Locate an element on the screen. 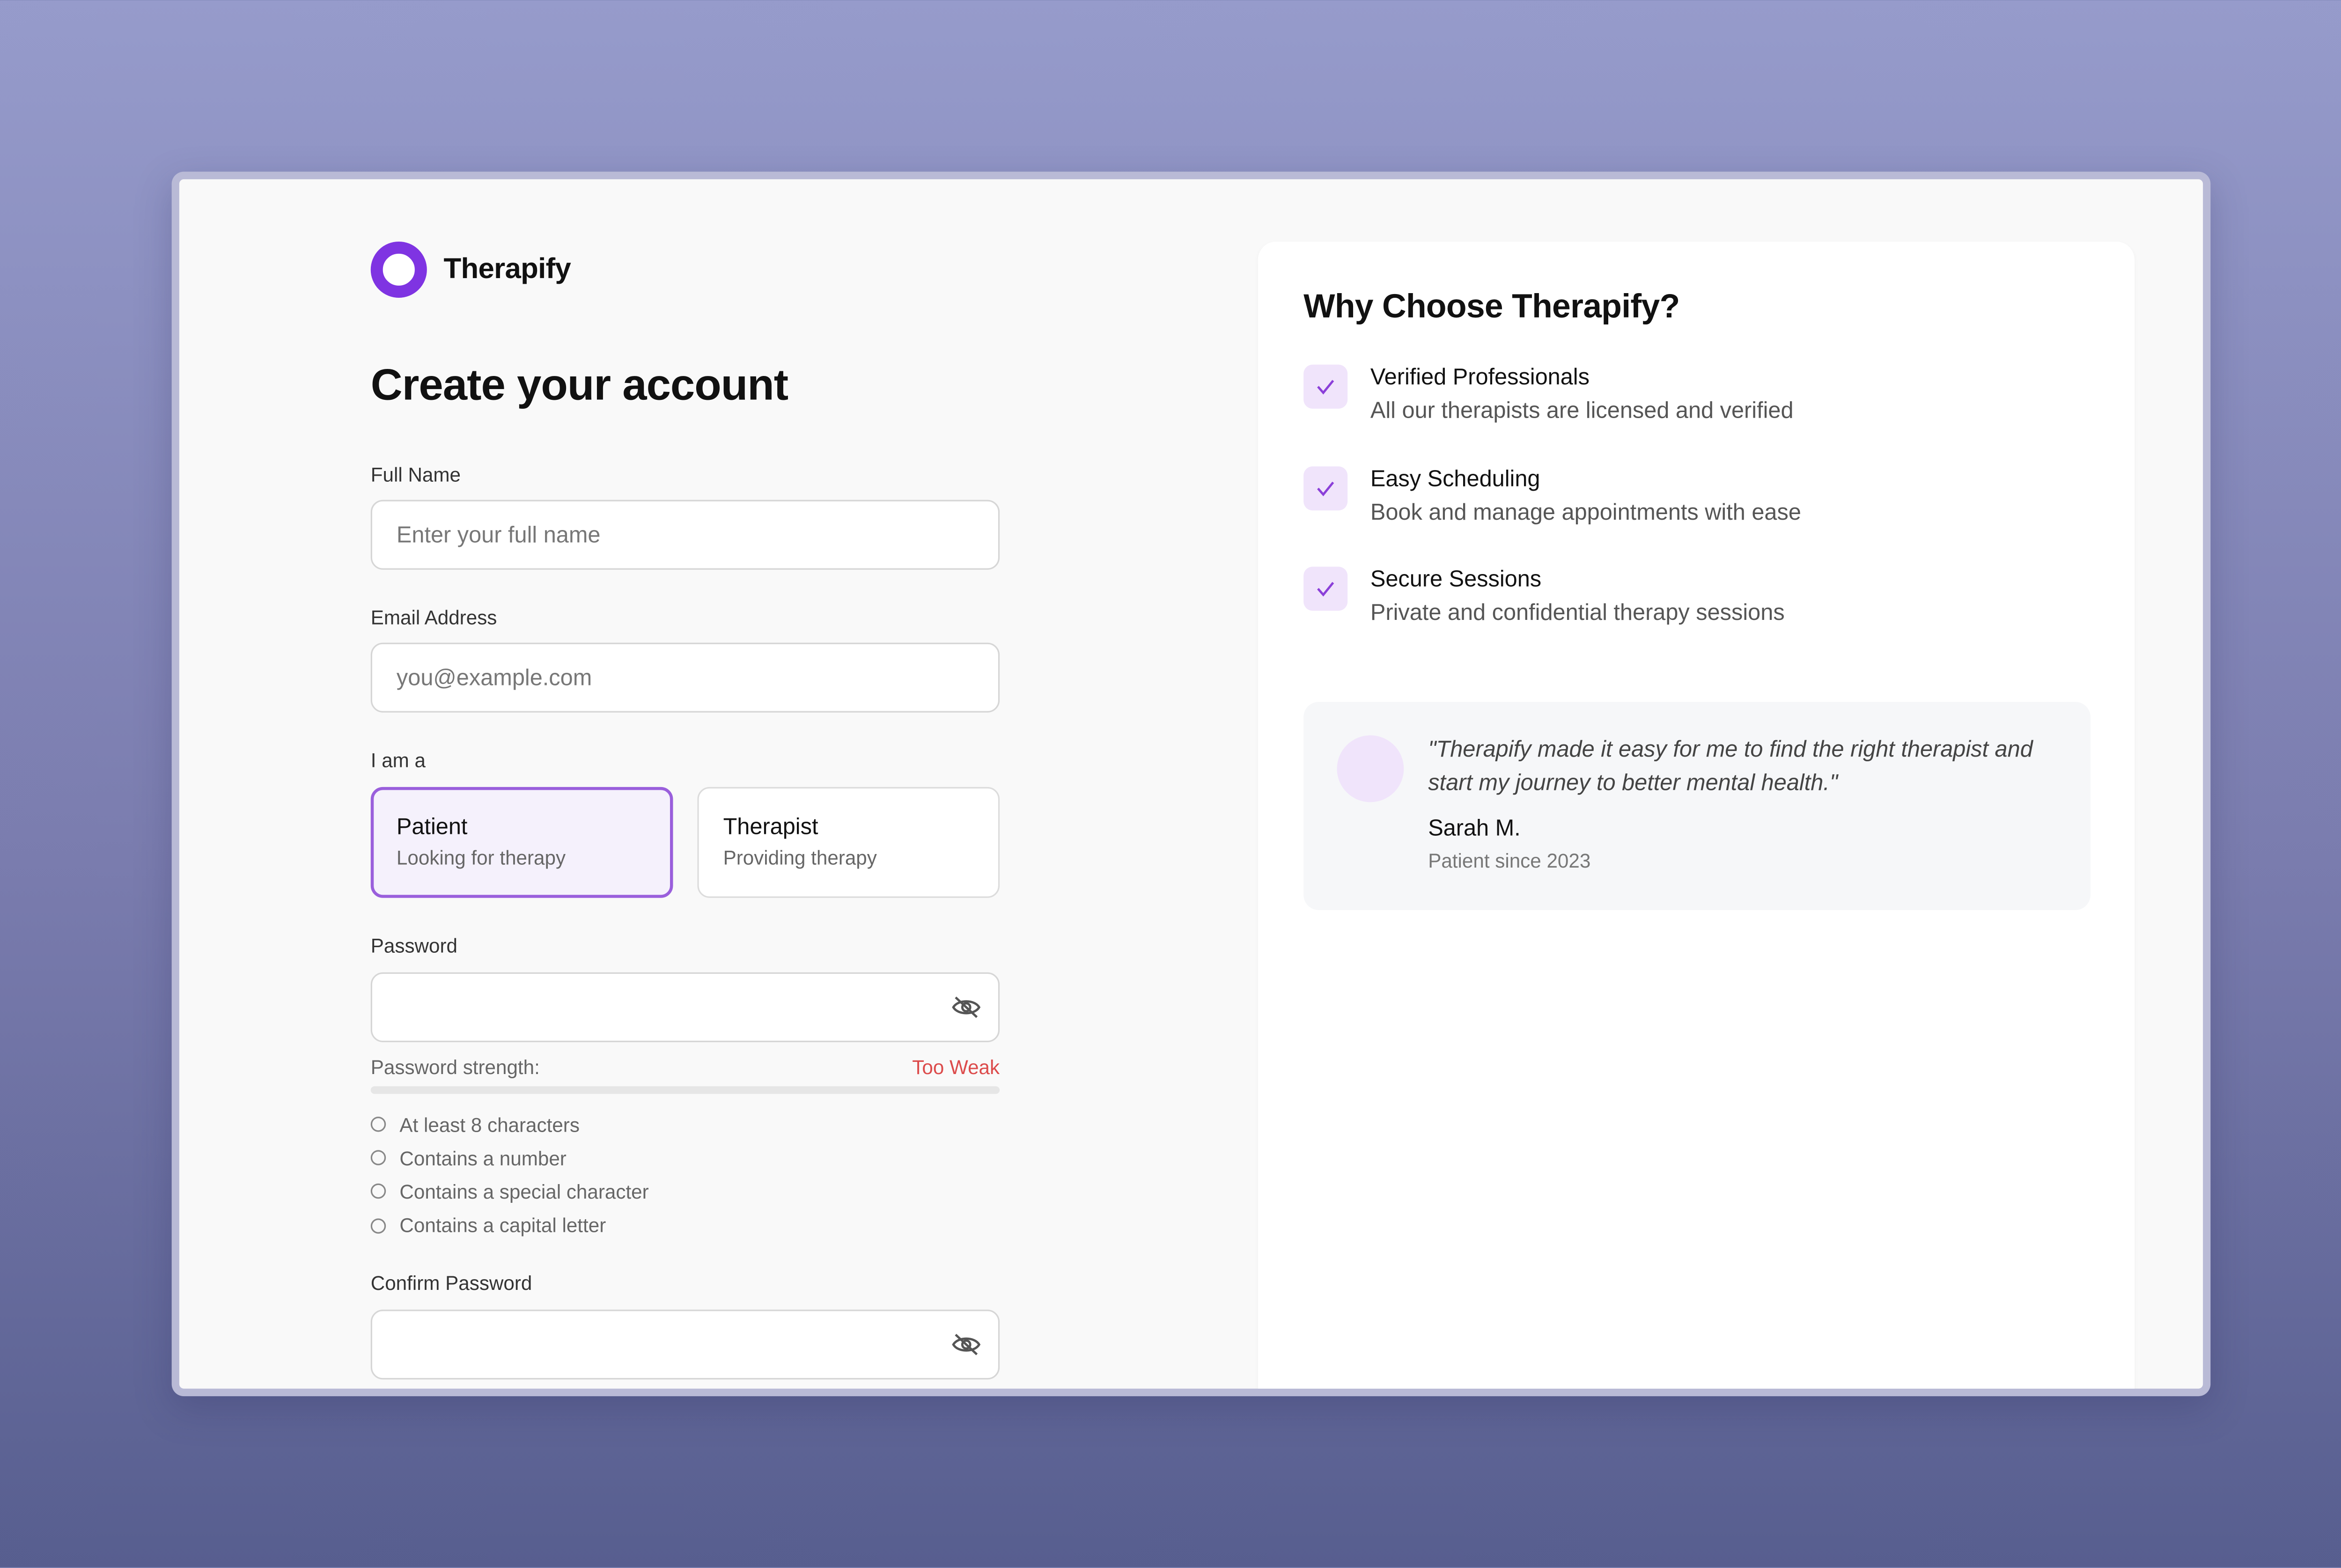  email-field is located at coordinates (685, 677).